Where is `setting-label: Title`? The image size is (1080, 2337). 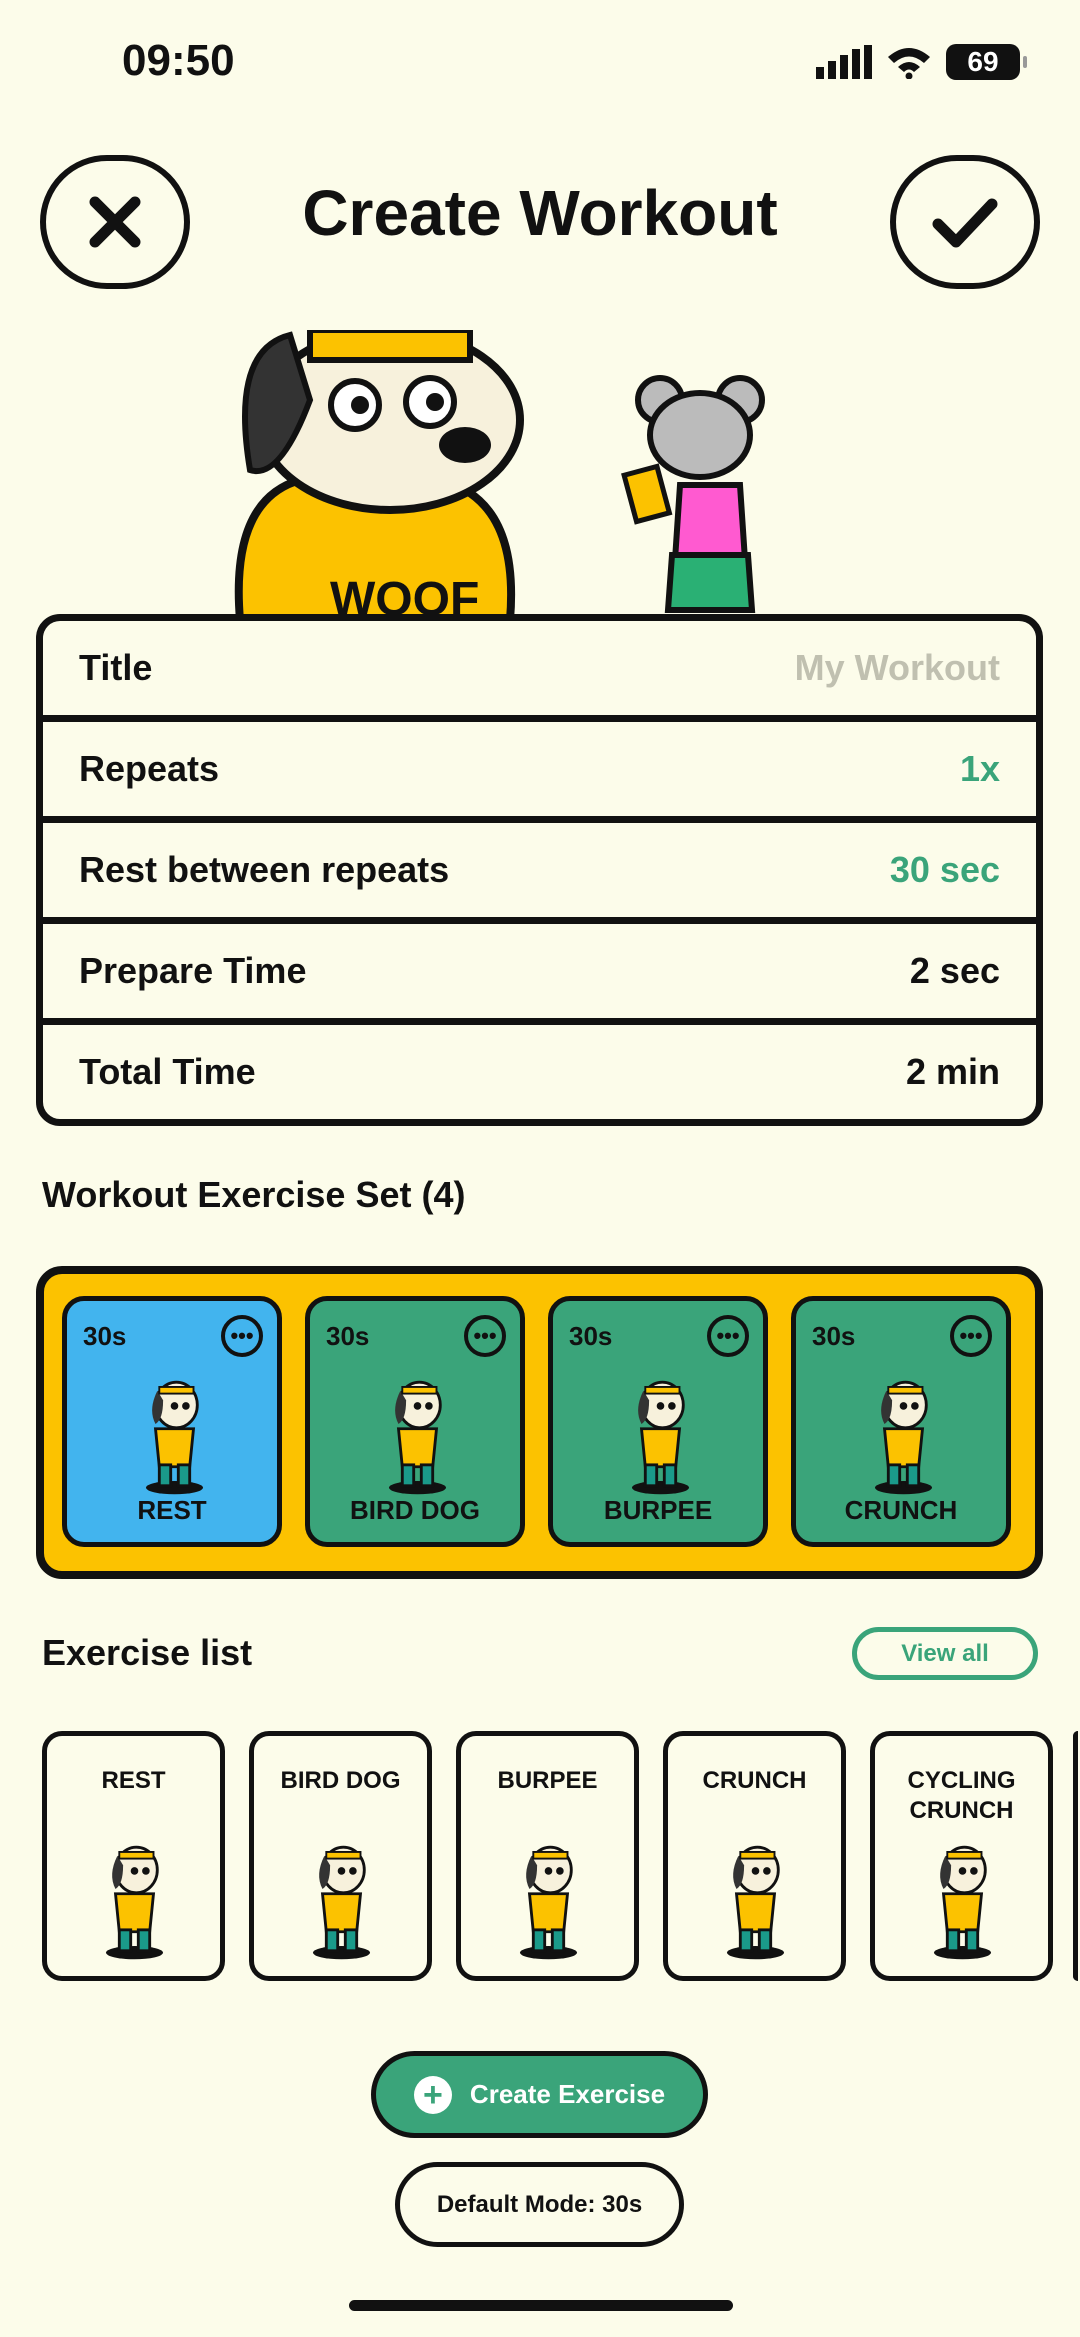 setting-label: Title is located at coordinates (116, 667).